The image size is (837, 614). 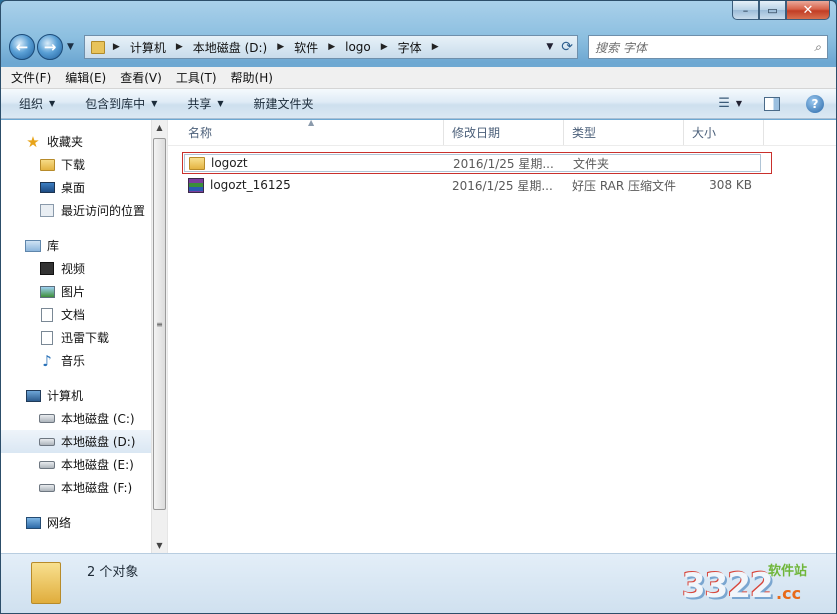 I want to click on caption-buttons: – ▭ ✕, so click(x=781, y=11).